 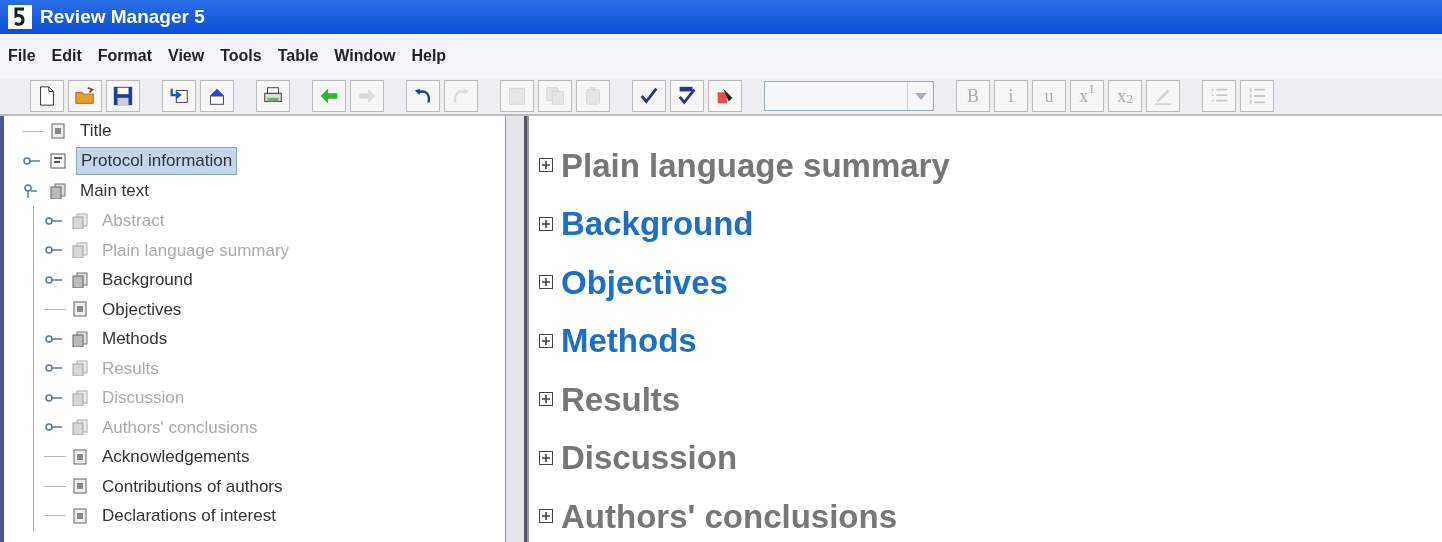 What do you see at coordinates (157, 161) in the screenshot?
I see `tree-item: Protocol information` at bounding box center [157, 161].